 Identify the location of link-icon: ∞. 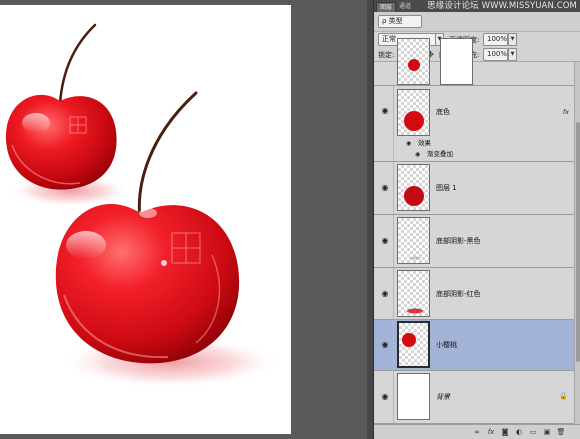
(477, 432).